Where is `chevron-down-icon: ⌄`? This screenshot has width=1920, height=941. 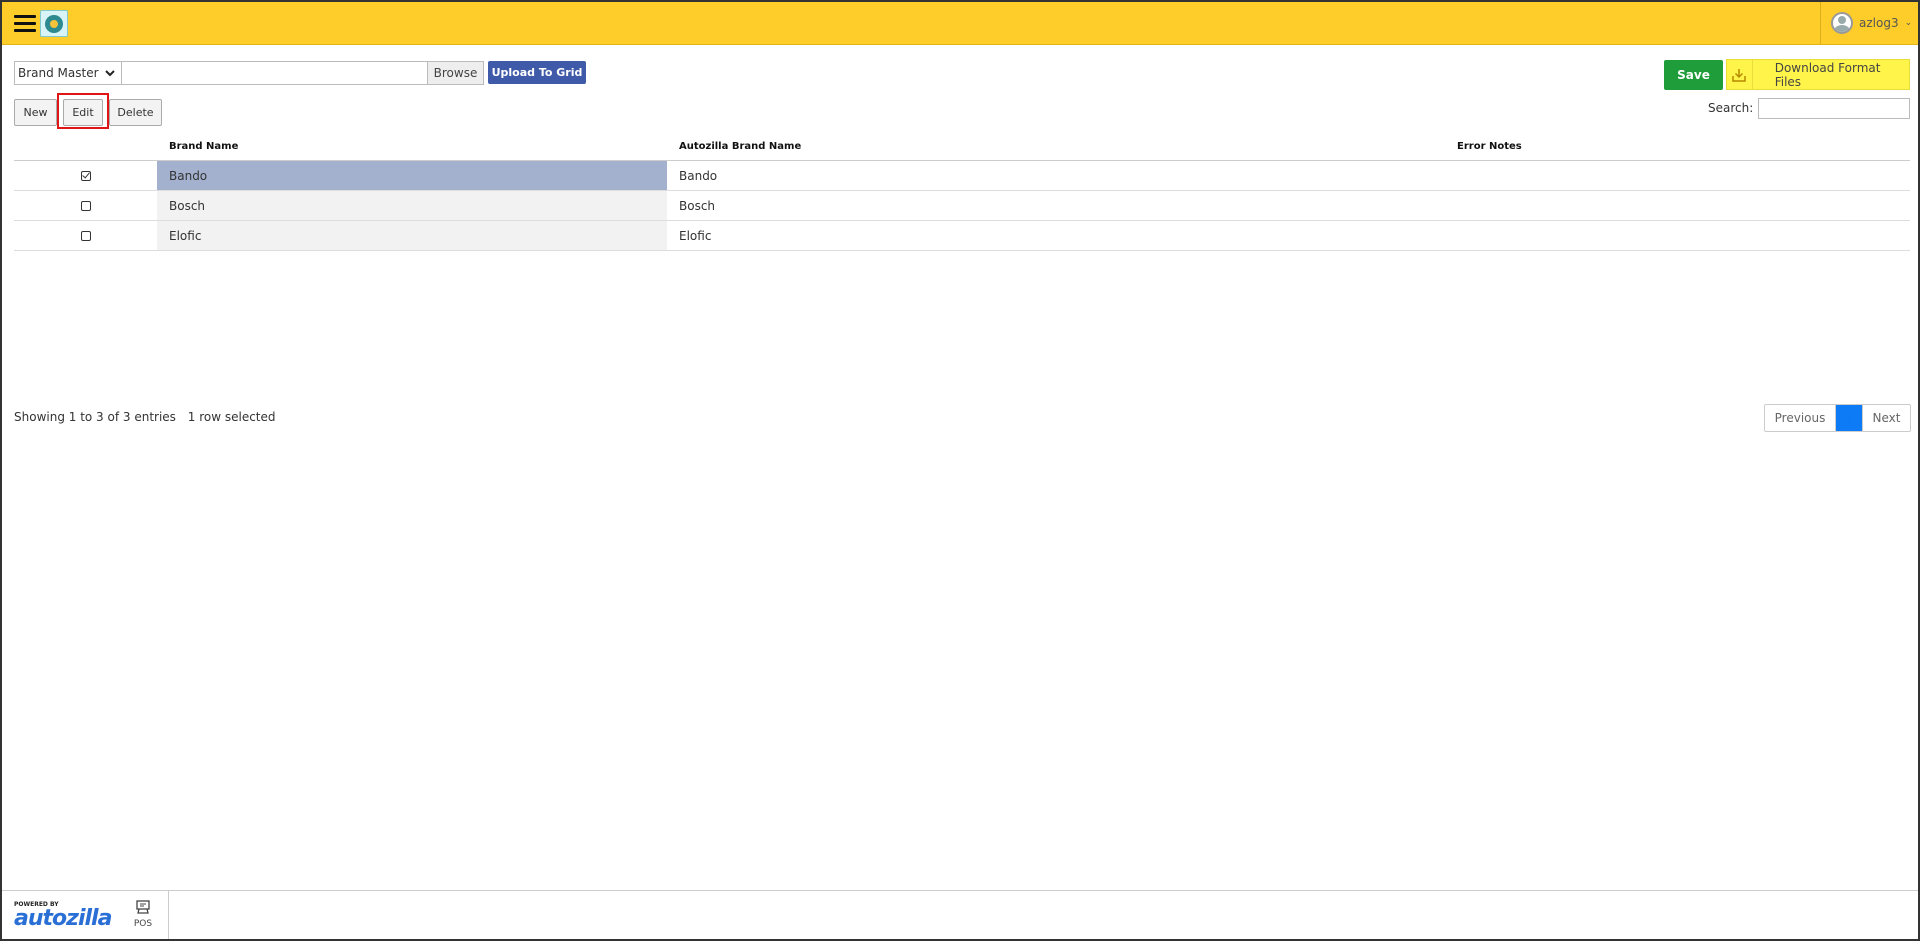 chevron-down-icon: ⌄ is located at coordinates (1908, 23).